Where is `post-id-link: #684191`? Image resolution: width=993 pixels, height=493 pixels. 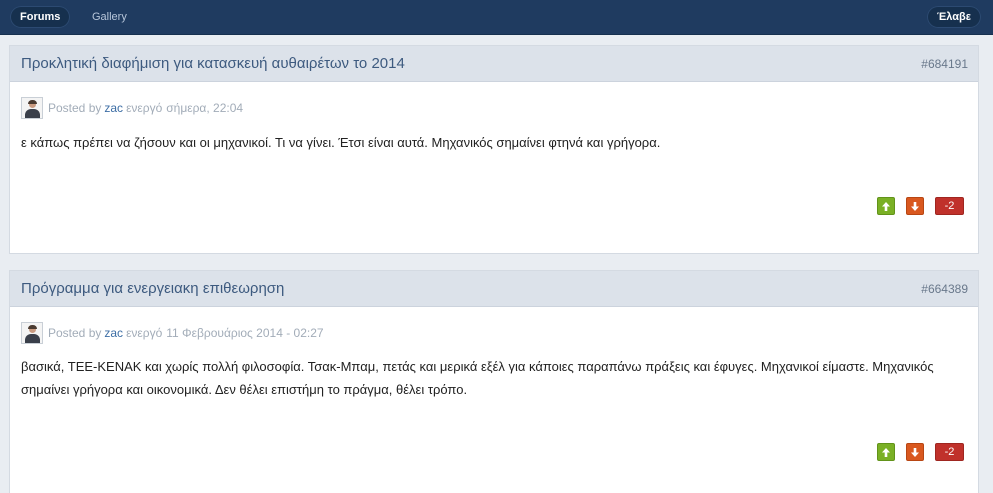
post-id-link: #684191 is located at coordinates (944, 64).